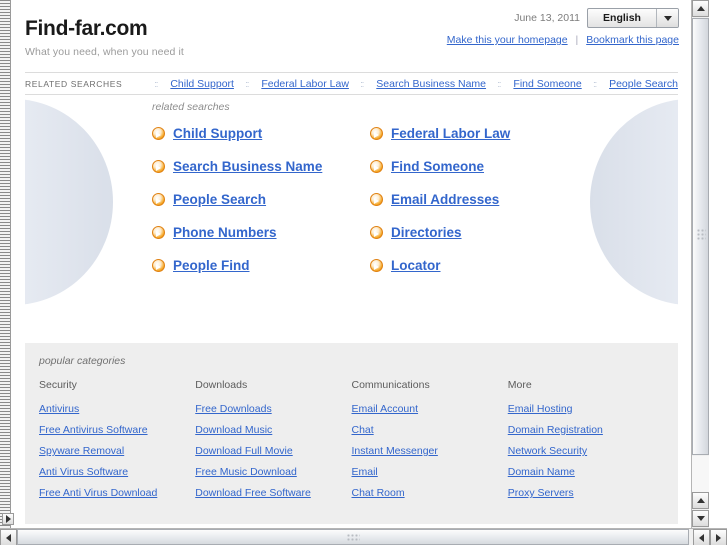  What do you see at coordinates (74, 83) in the screenshot?
I see `related-searches-label: RELATED SEARCHES` at bounding box center [74, 83].